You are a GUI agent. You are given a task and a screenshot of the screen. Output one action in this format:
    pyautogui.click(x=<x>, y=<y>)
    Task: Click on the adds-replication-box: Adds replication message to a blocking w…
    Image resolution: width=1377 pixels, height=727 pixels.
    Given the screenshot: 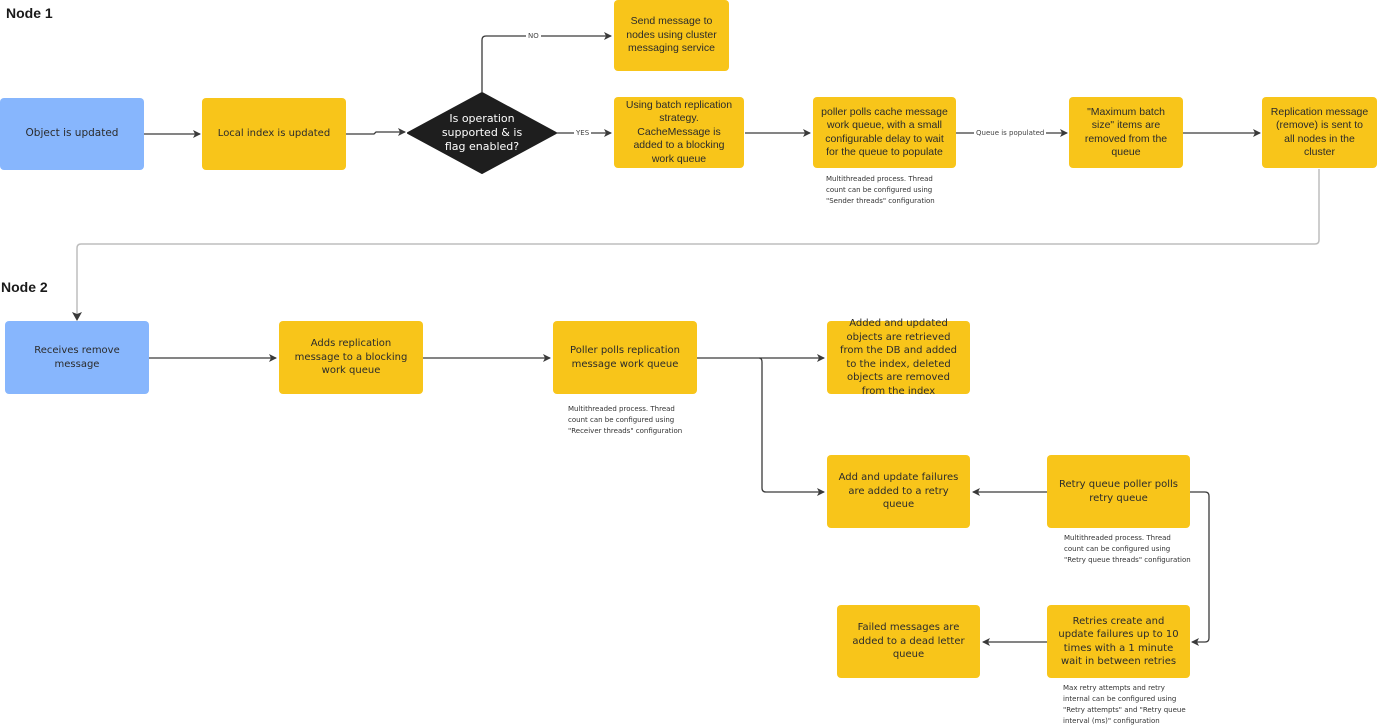 What is the action you would take?
    pyautogui.click(x=351, y=357)
    